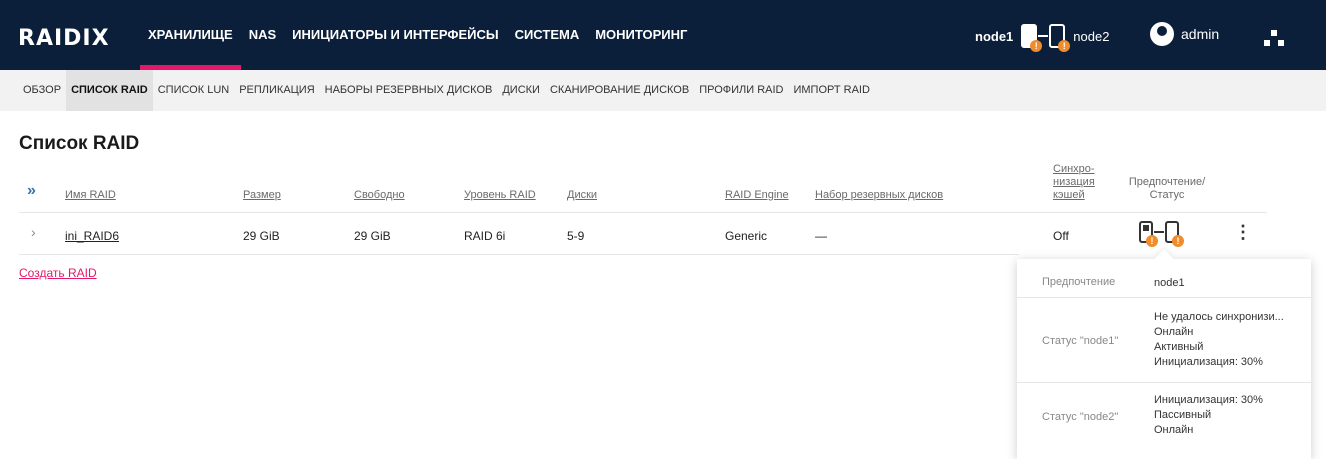 This screenshot has width=1326, height=459. I want to click on header-name: Имя RAID, so click(90, 195).